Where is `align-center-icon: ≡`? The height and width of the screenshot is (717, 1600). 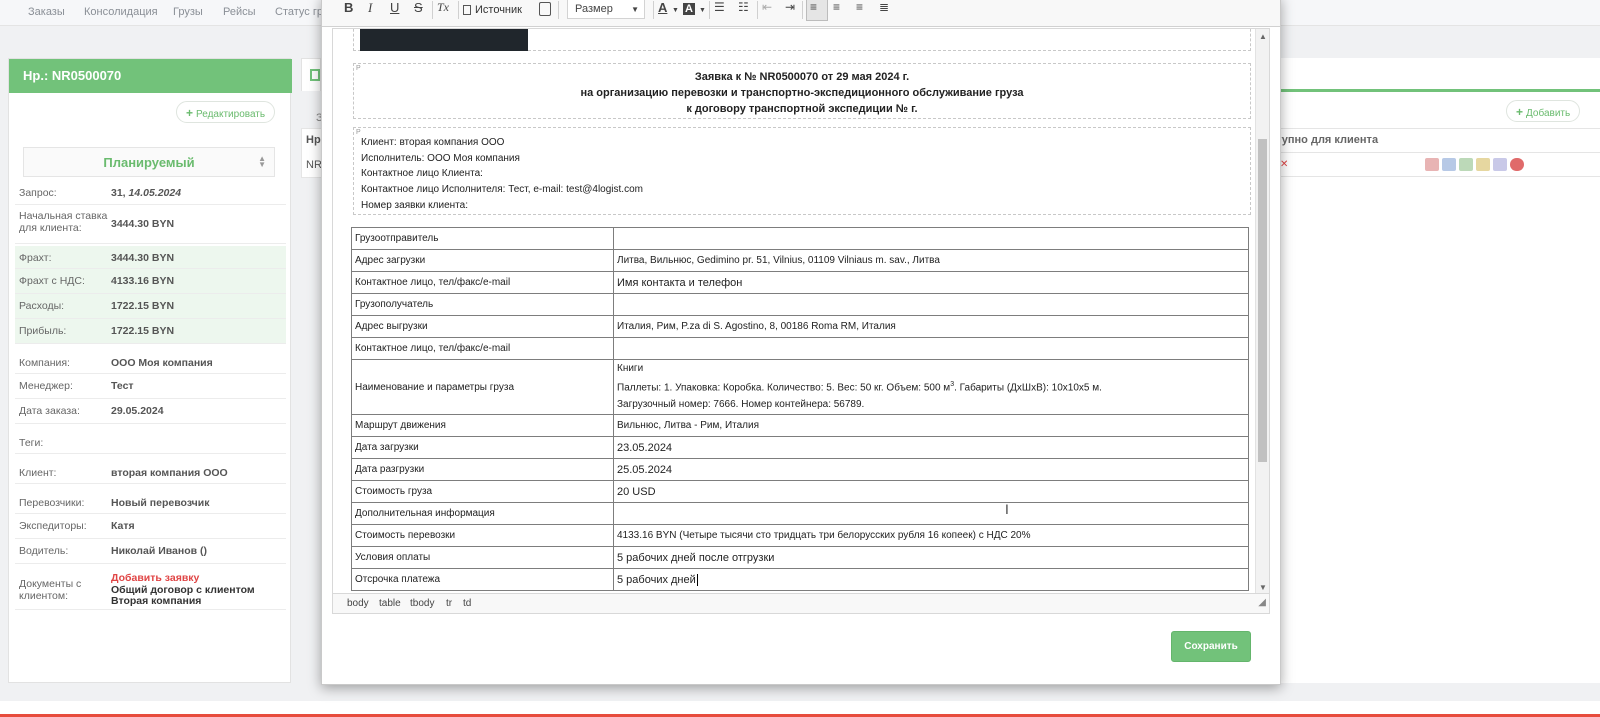
align-center-icon: ≡ is located at coordinates (836, 7).